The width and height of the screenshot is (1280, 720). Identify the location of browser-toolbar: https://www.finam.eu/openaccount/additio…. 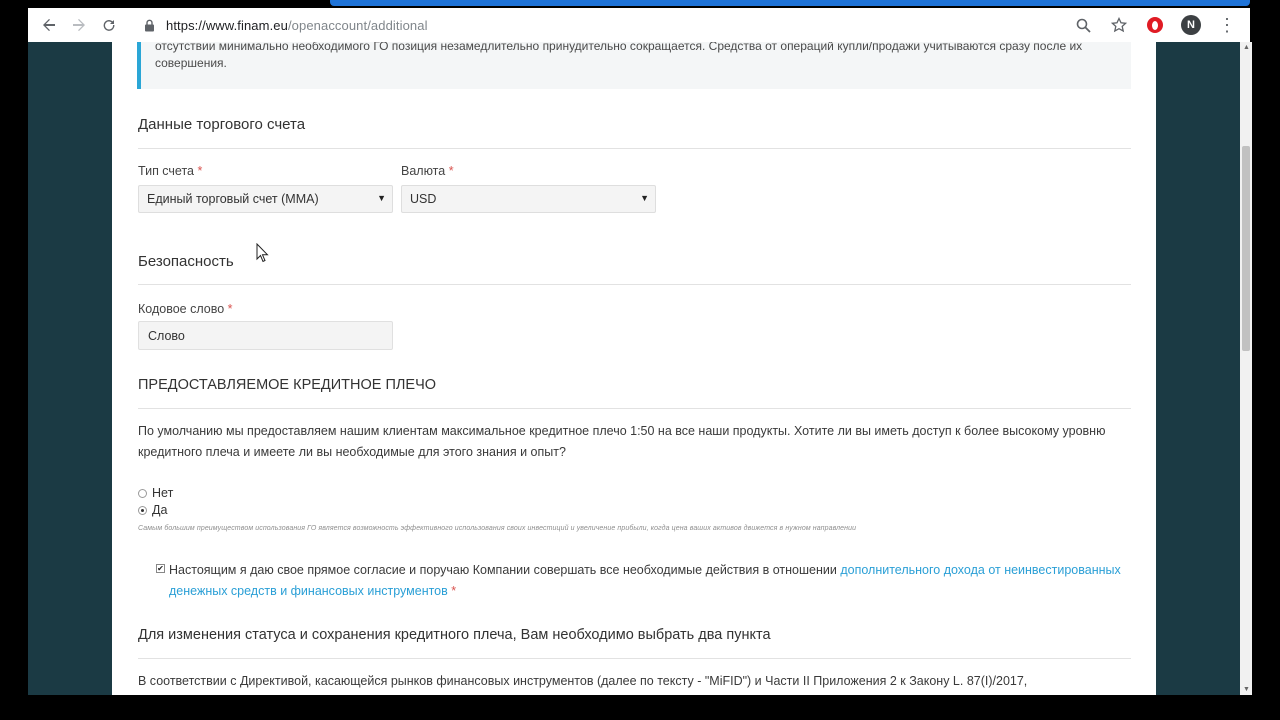
(639, 25).